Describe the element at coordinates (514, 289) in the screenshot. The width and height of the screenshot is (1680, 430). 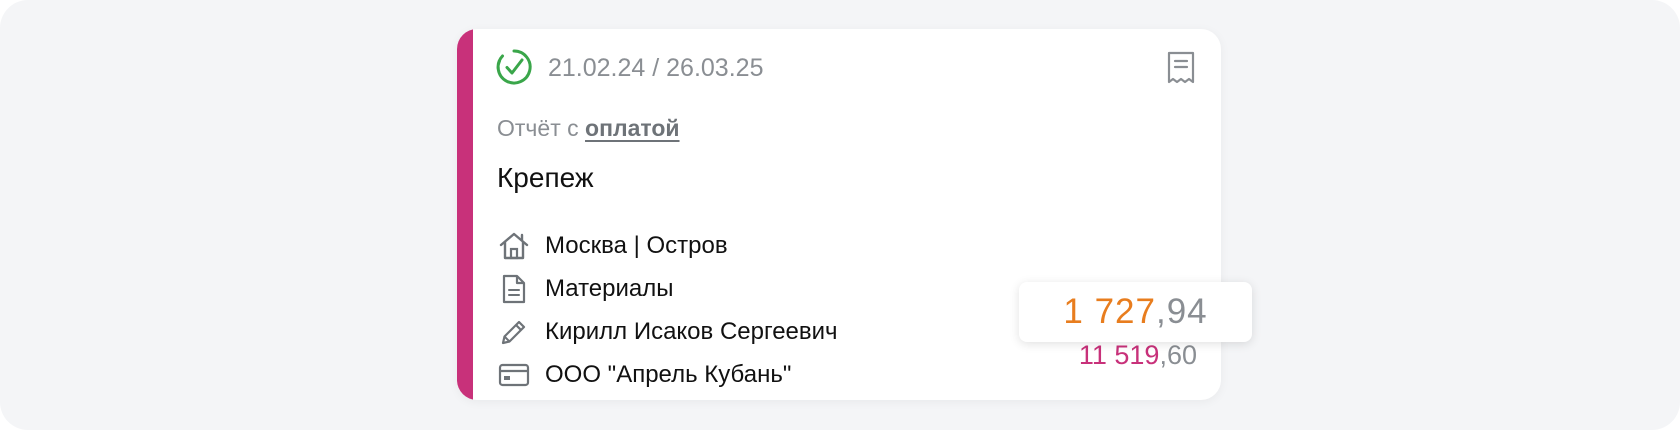
I see `document-icon` at that location.